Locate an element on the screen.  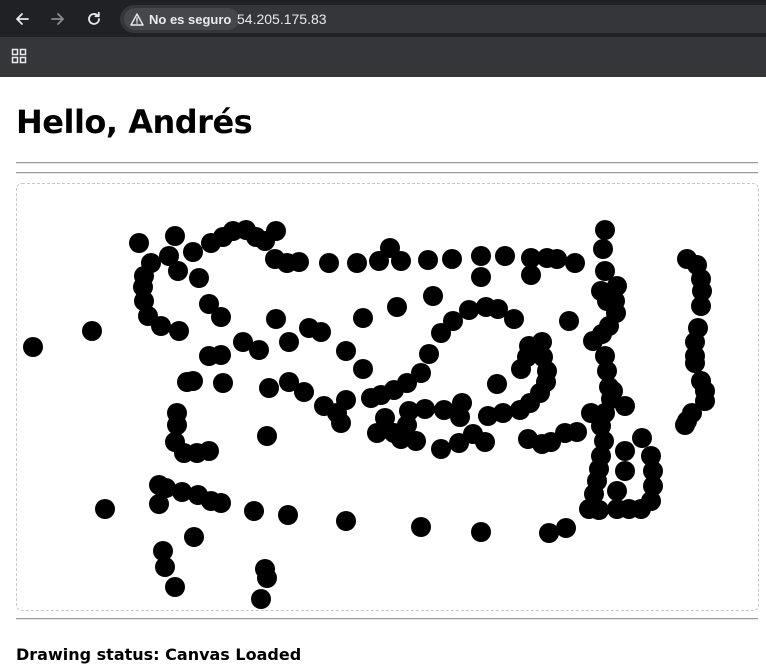
forward-button is located at coordinates (58, 19).